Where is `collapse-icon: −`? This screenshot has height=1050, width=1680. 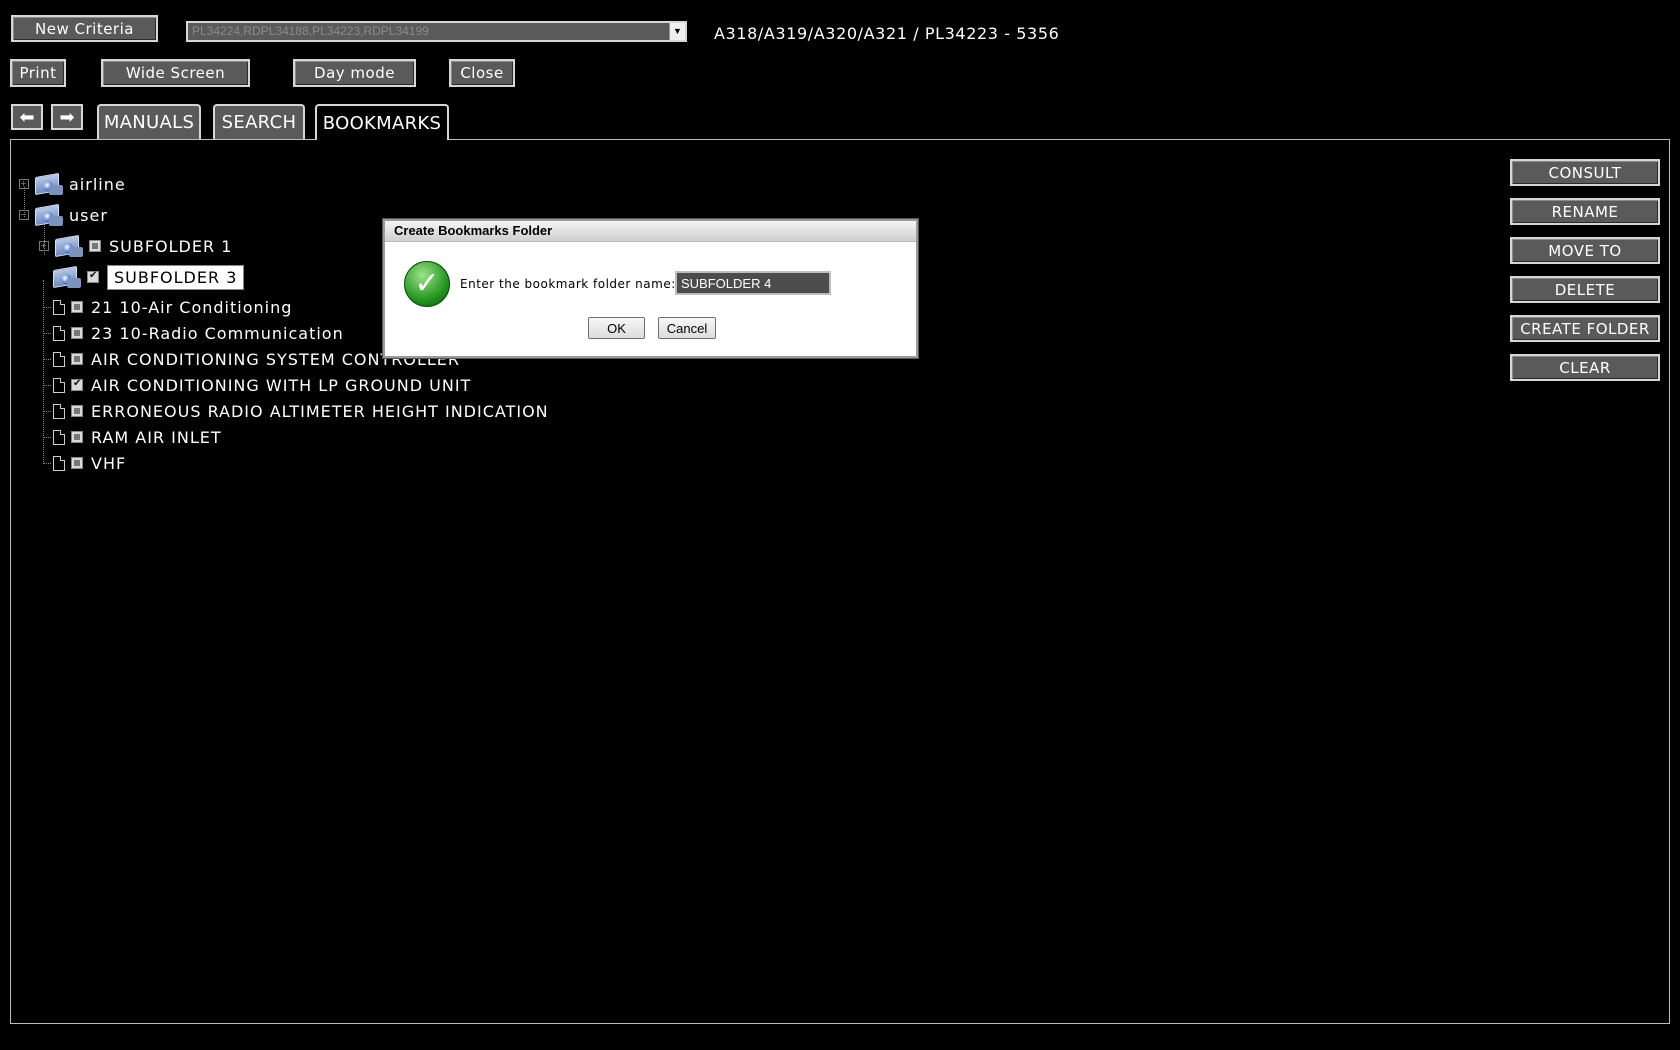 collapse-icon: − is located at coordinates (24, 215).